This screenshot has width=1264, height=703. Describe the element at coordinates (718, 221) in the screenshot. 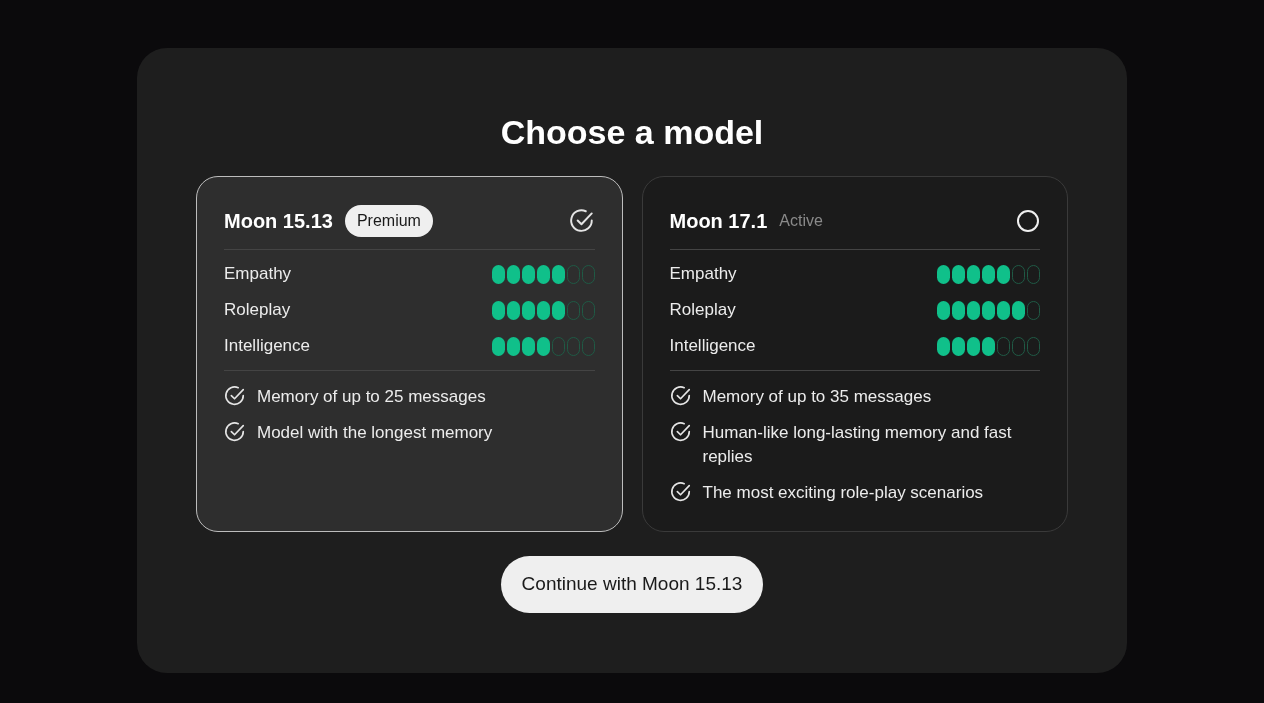

I see `model-name: Moon 17.1` at that location.